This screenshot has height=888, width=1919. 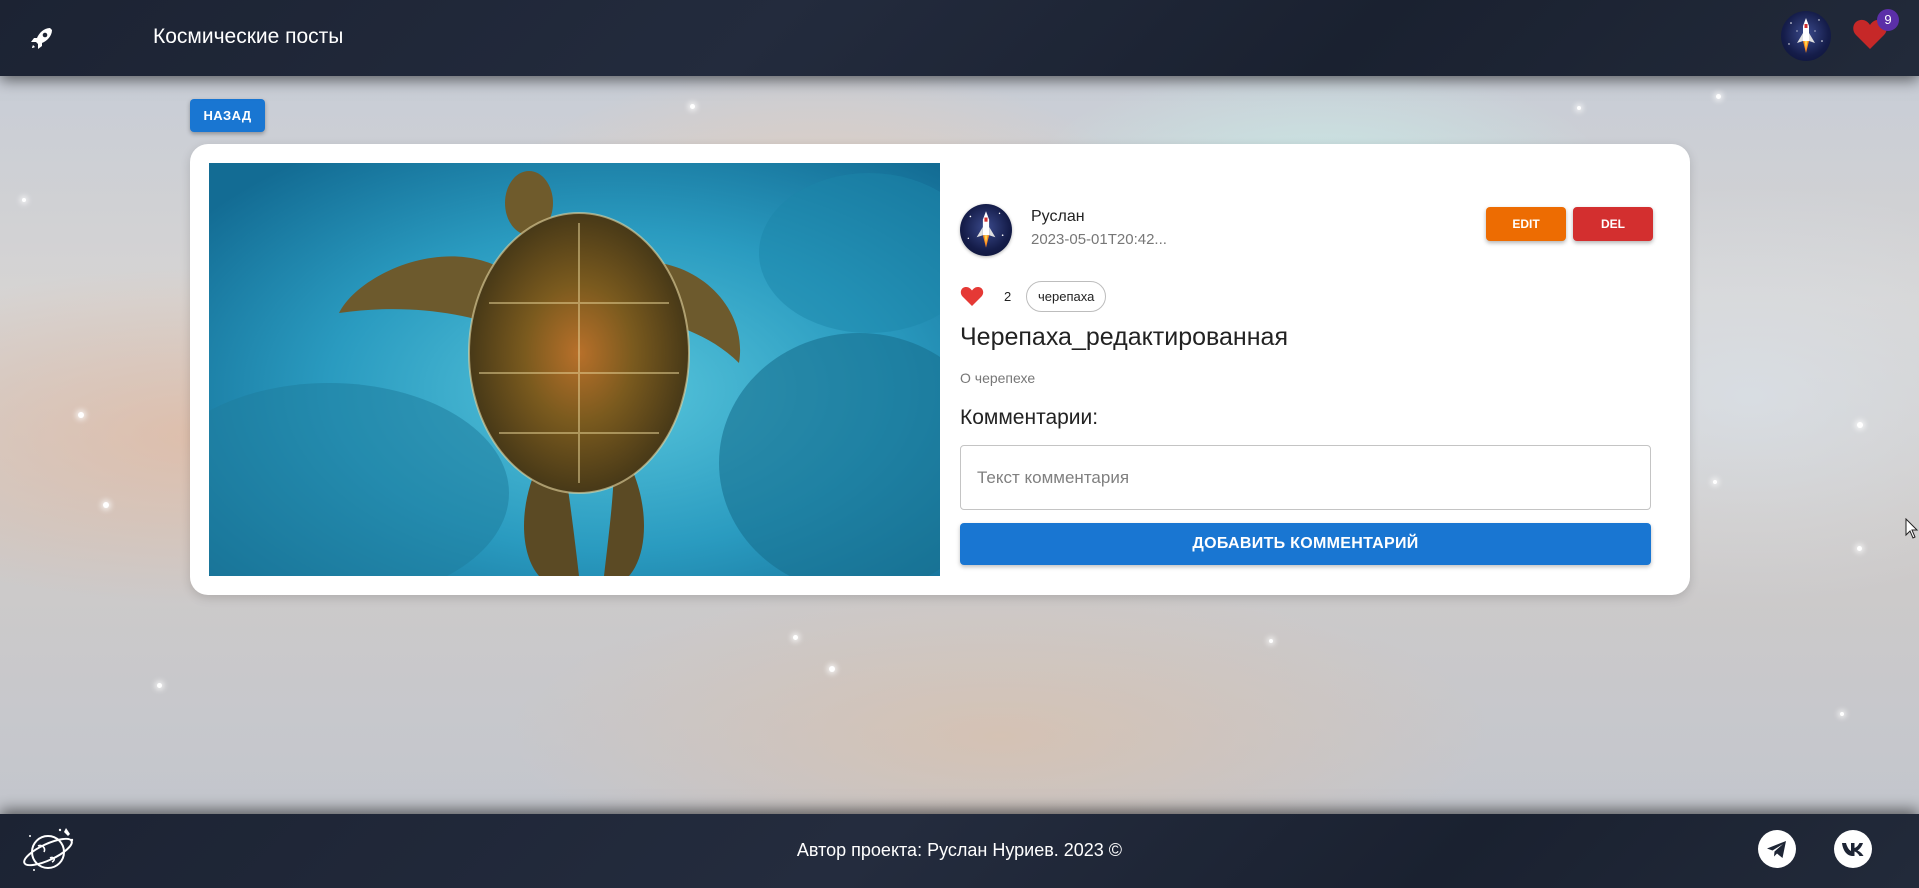 I want to click on comments-heading: Комментарии:, so click(x=1029, y=417).